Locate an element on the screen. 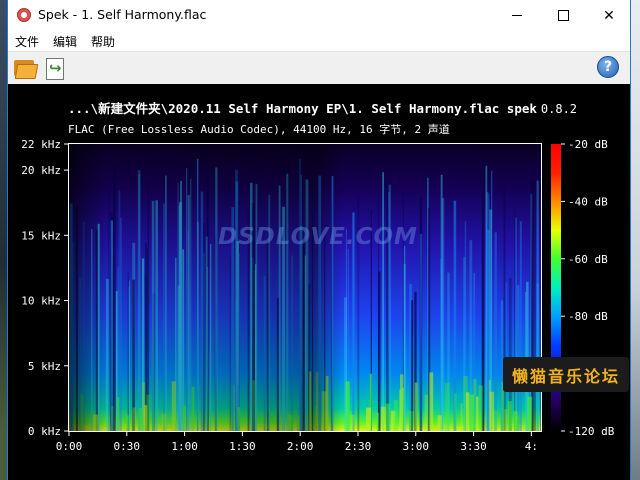  x-tick-label: 1:30 is located at coordinates (242, 446).